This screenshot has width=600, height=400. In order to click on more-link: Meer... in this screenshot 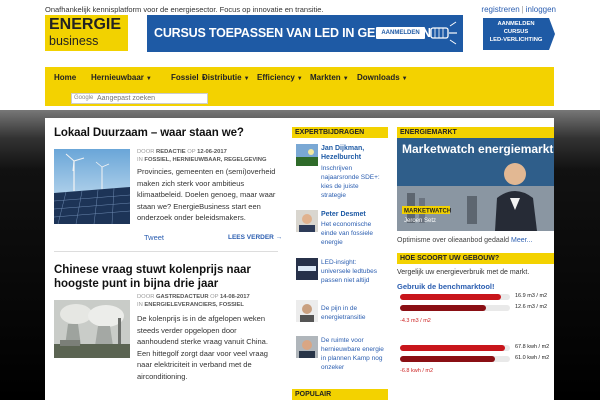, I will do `click(521, 240)`.